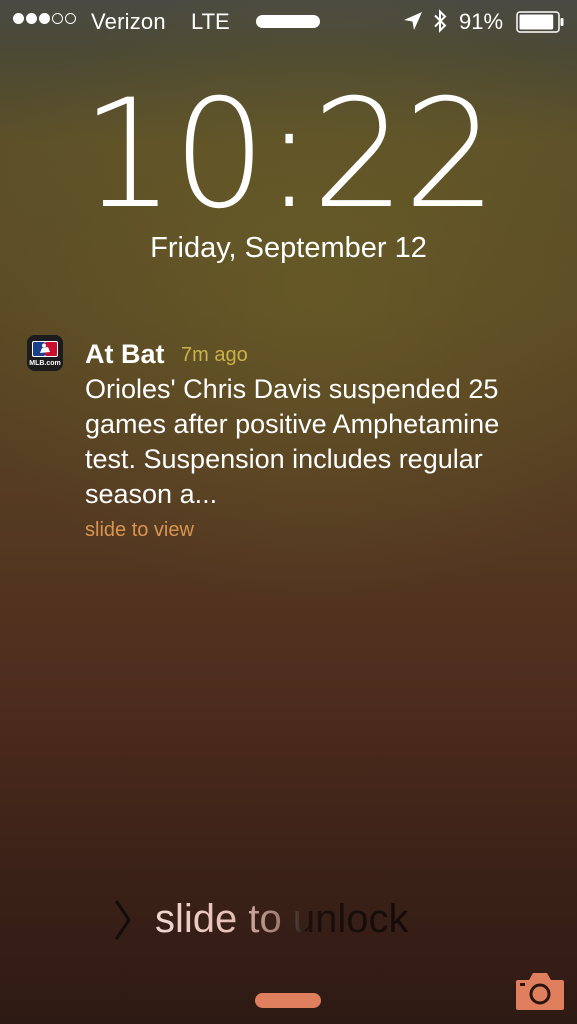 This screenshot has height=1024, width=577. I want to click on carrier-name: Verizon, so click(128, 21).